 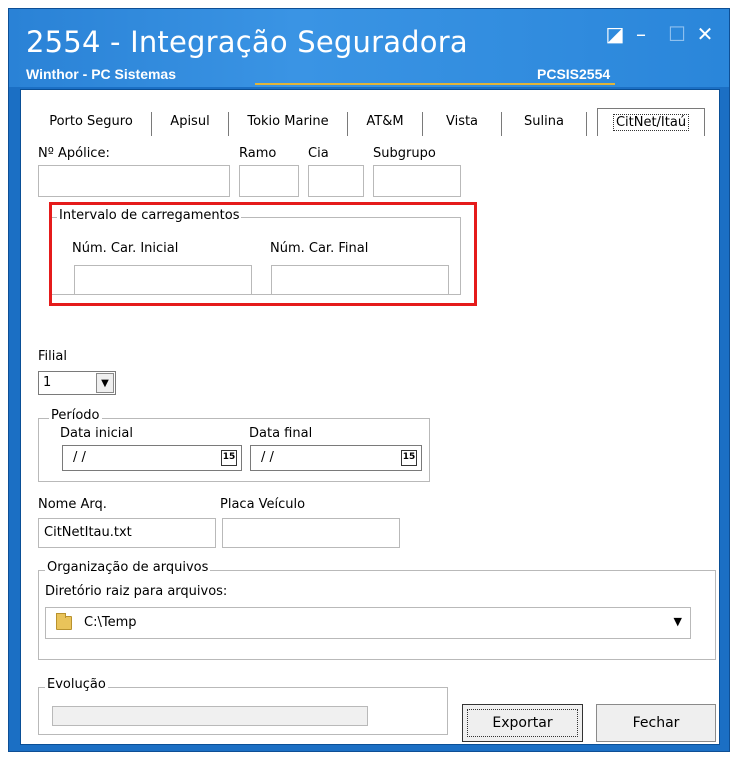 What do you see at coordinates (677, 34) in the screenshot?
I see `maximize-icon: ☐` at bounding box center [677, 34].